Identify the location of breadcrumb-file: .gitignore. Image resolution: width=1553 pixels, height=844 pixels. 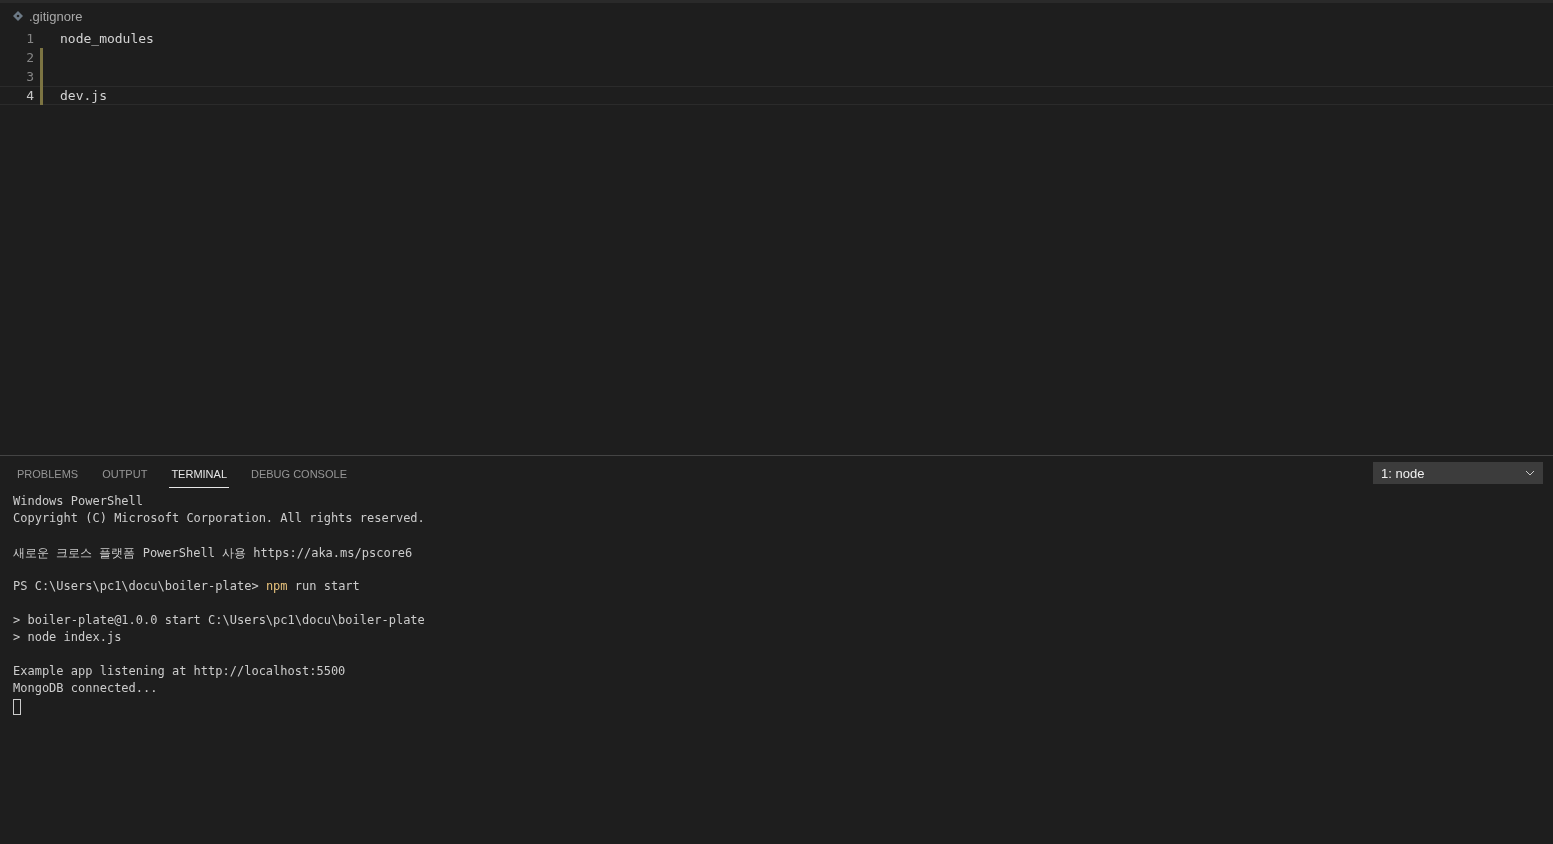
(56, 16).